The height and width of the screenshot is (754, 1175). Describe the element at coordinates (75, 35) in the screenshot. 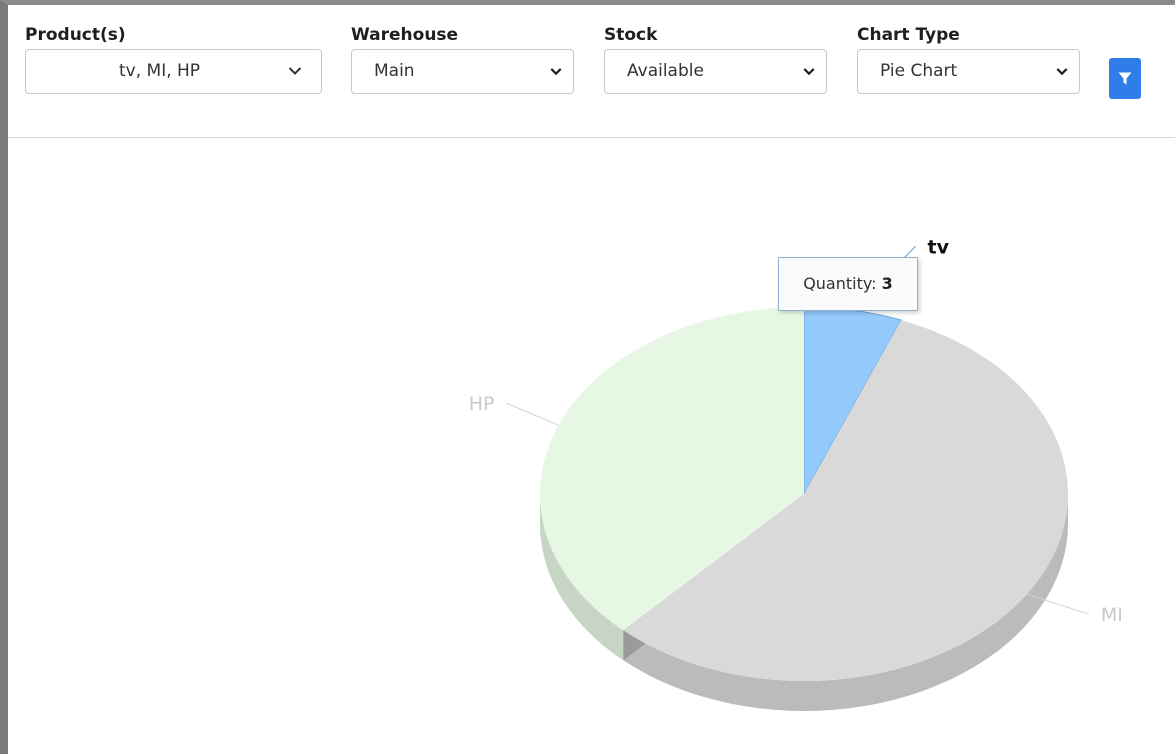

I see `product-filter-label: Product(s)` at that location.